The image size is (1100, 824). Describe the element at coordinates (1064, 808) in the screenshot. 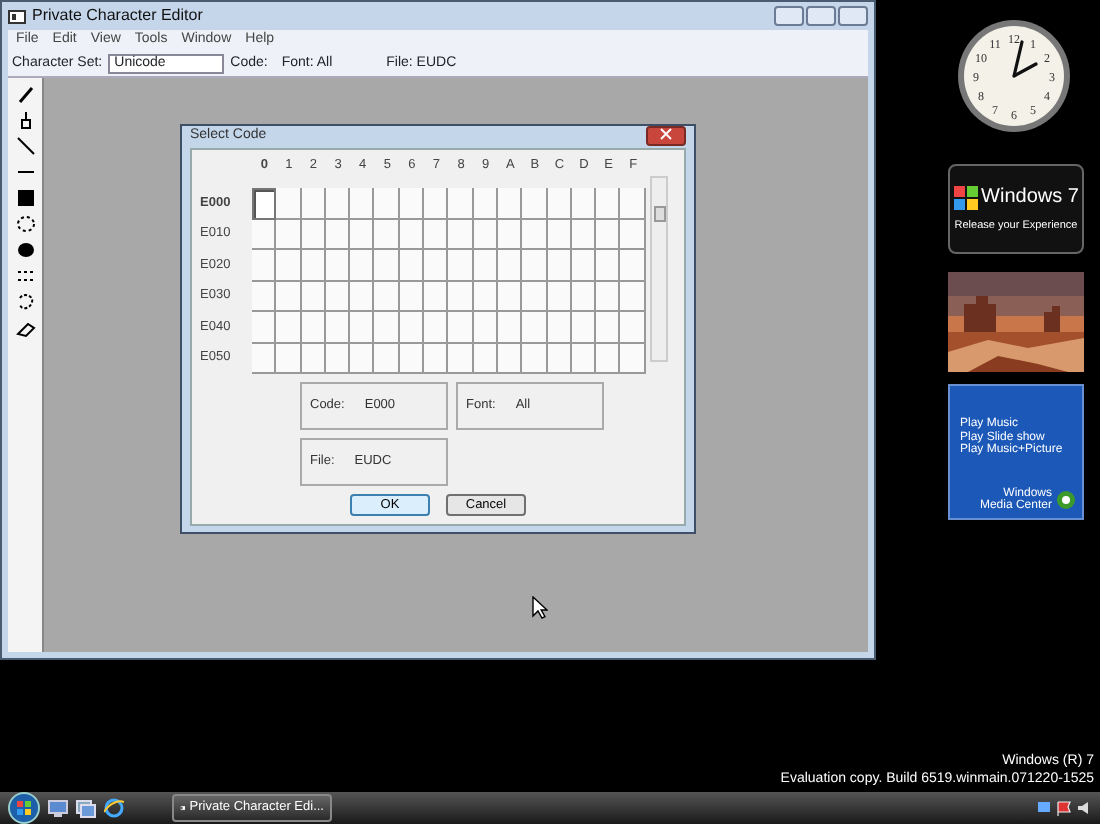

I see `flag-icon` at that location.